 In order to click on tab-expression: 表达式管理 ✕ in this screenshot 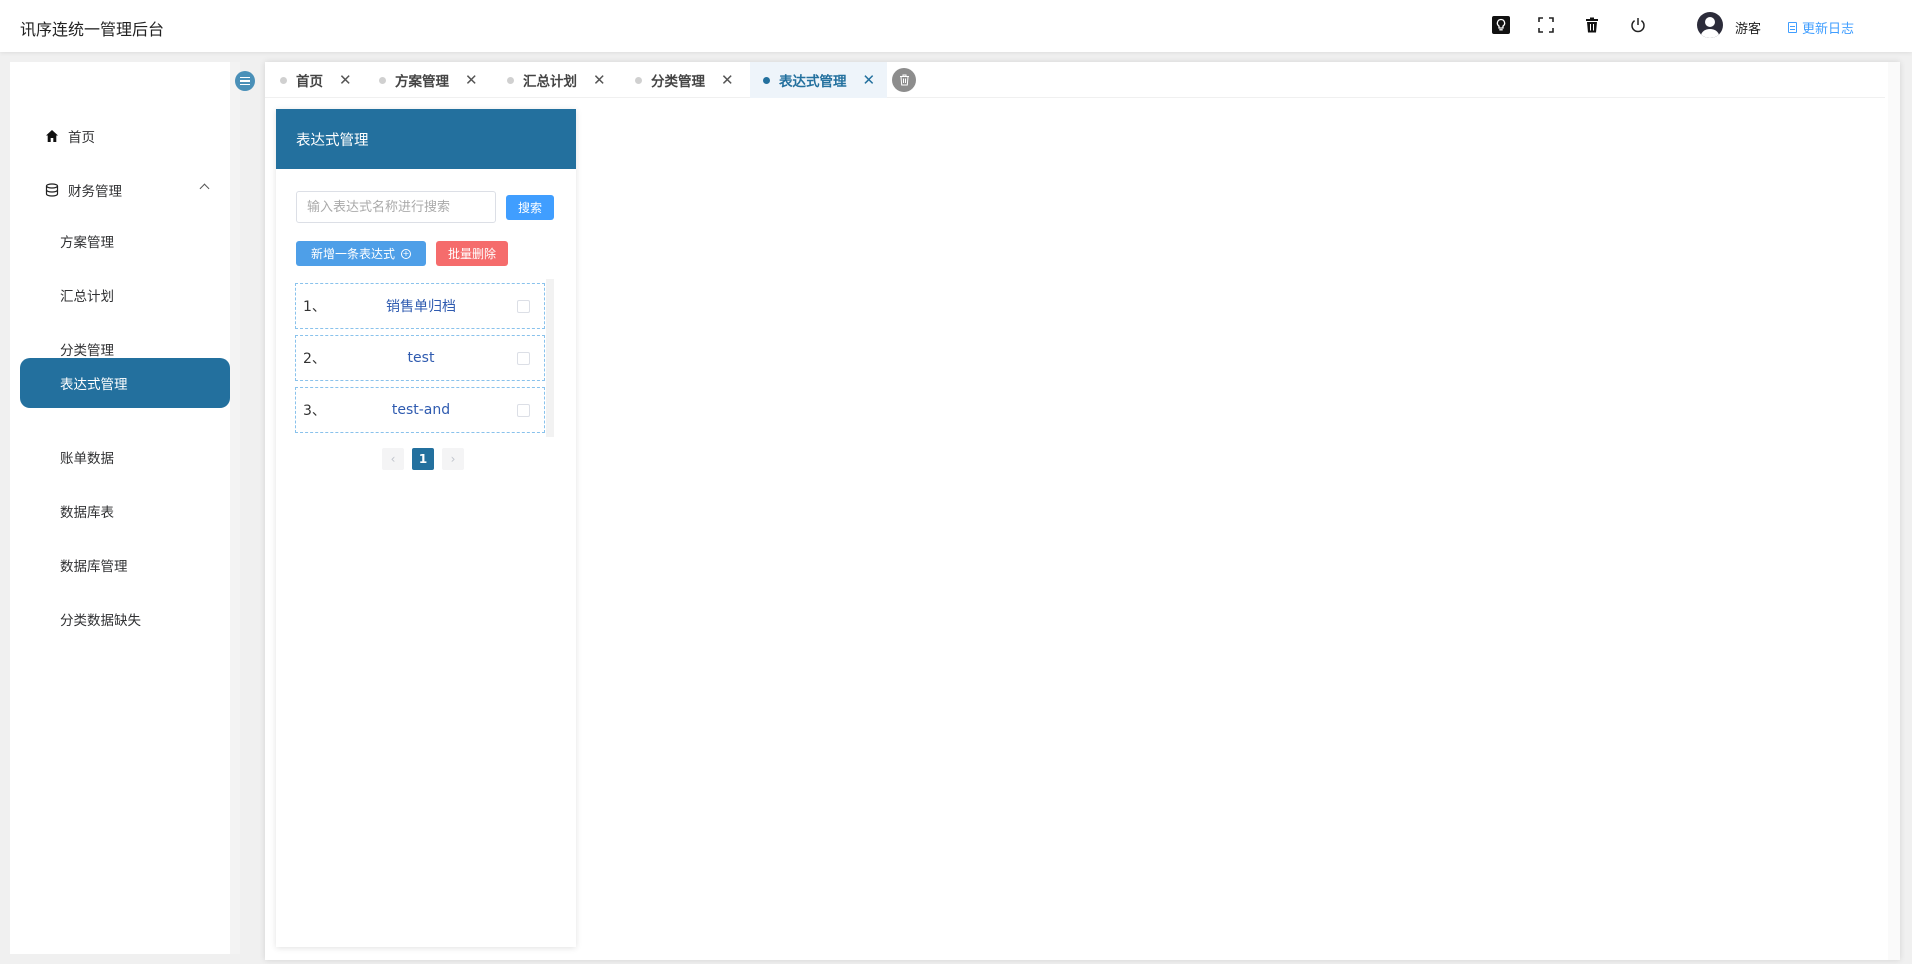, I will do `click(819, 80)`.